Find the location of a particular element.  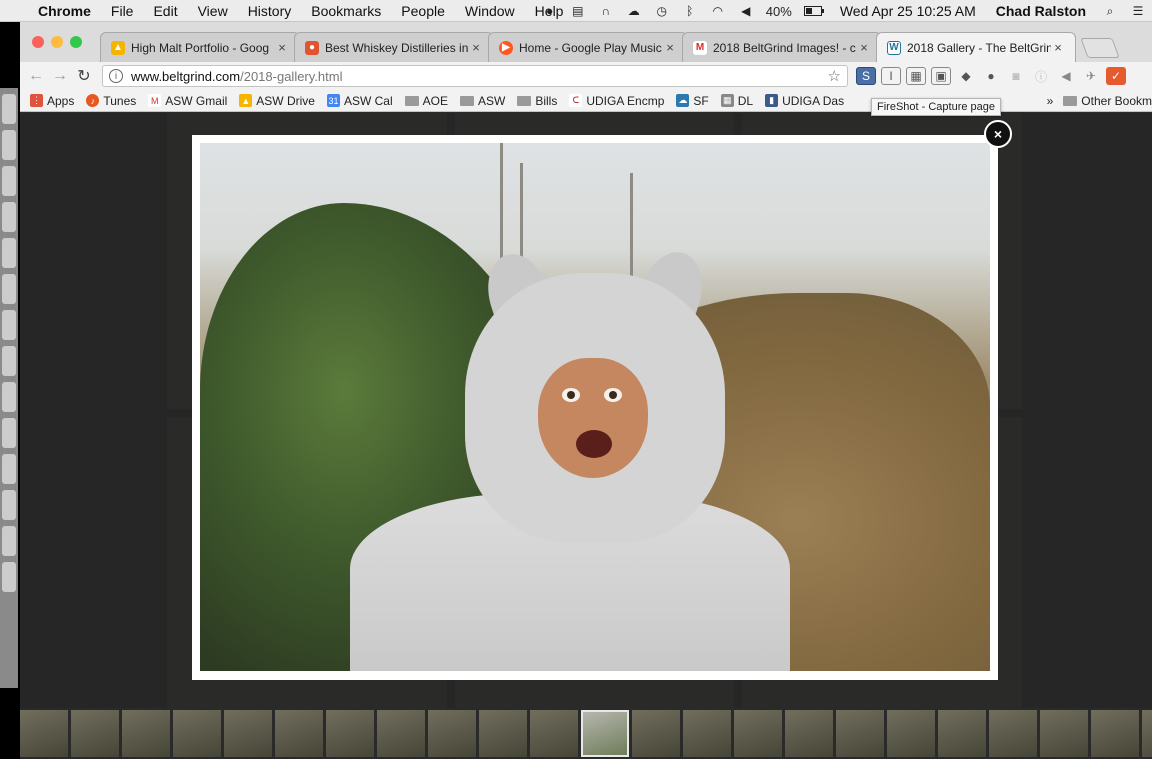

bookmark-star-icon: ☆ is located at coordinates (834, 76).